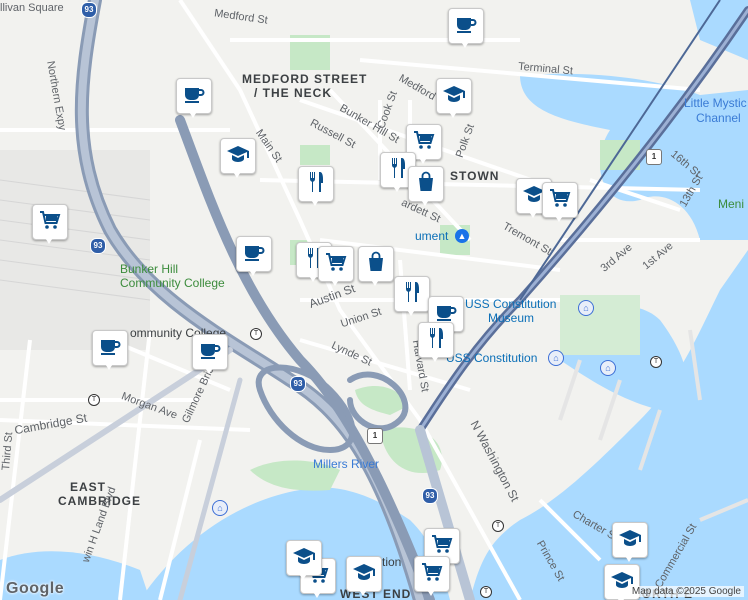 This screenshot has height=600, width=748. Describe the element at coordinates (718, 118) in the screenshot. I see `label-little-mystic-2: Channel` at that location.